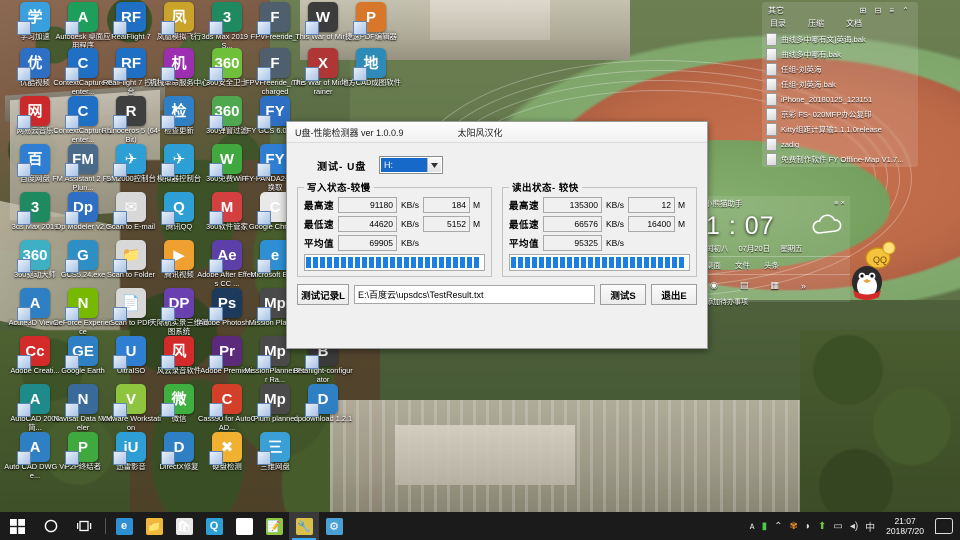 This screenshot has height=540, width=960. I want to click on desktop-icon: Ddpdownload 1.2.1, so click(323, 404).